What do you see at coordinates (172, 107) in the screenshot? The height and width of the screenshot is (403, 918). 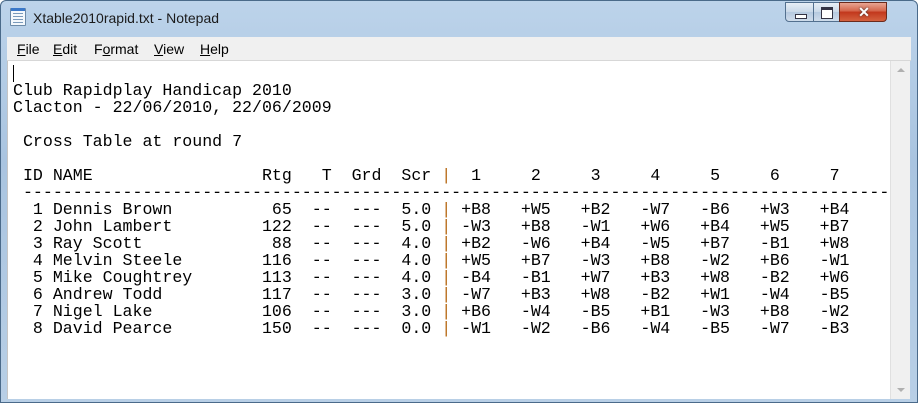 I see `heading-line-2: Clacton - 22/06/2010, 22/06/2009` at bounding box center [172, 107].